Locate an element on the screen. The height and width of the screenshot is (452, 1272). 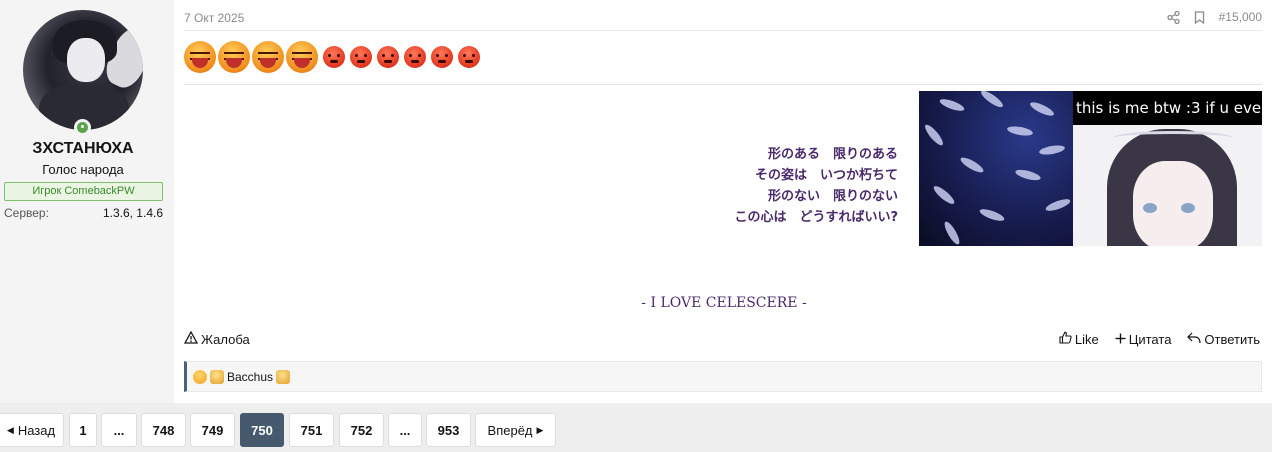
share-icon is located at coordinates (1173, 17).